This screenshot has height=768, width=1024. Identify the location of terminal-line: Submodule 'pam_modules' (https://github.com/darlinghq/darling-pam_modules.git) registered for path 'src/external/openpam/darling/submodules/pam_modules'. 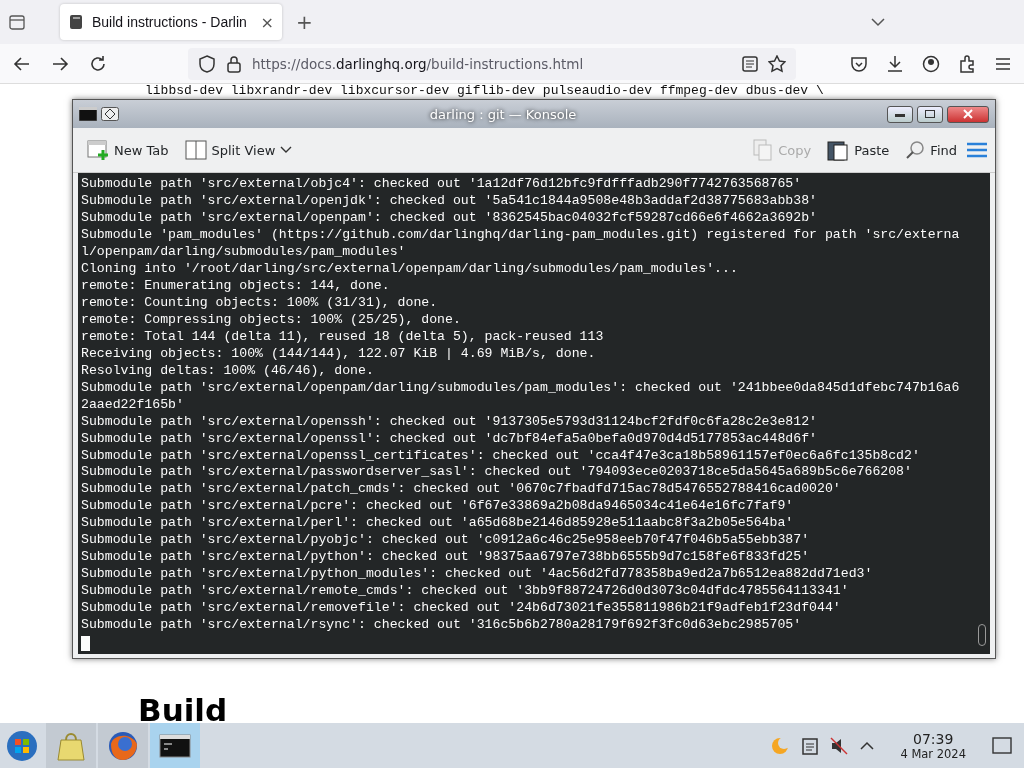
(520, 244).